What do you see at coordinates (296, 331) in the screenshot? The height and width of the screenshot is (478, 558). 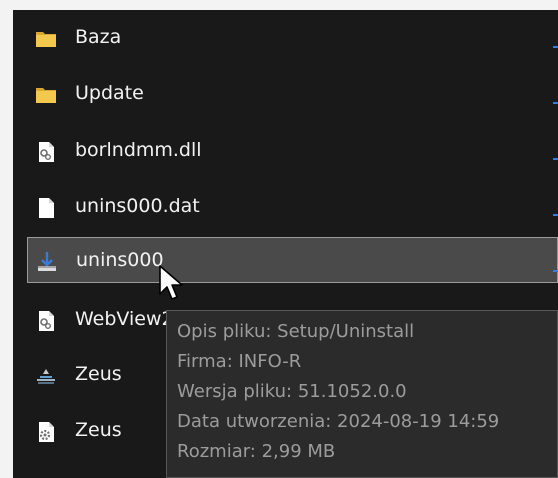 I see `tooltip-description: Opis pliku: Setup/Uninstall` at bounding box center [296, 331].